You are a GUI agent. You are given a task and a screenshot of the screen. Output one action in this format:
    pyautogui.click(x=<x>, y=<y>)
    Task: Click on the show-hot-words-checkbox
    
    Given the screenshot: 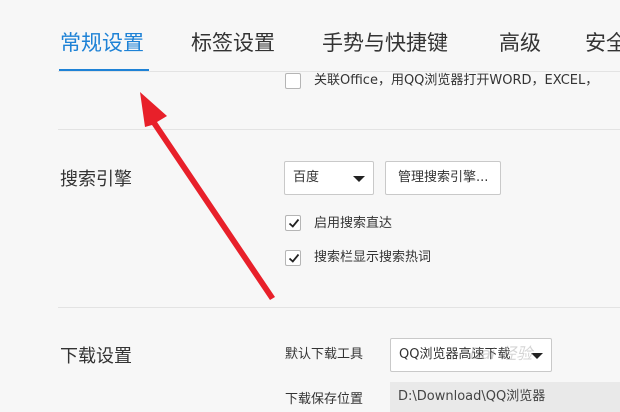 What is the action you would take?
    pyautogui.click(x=293, y=258)
    